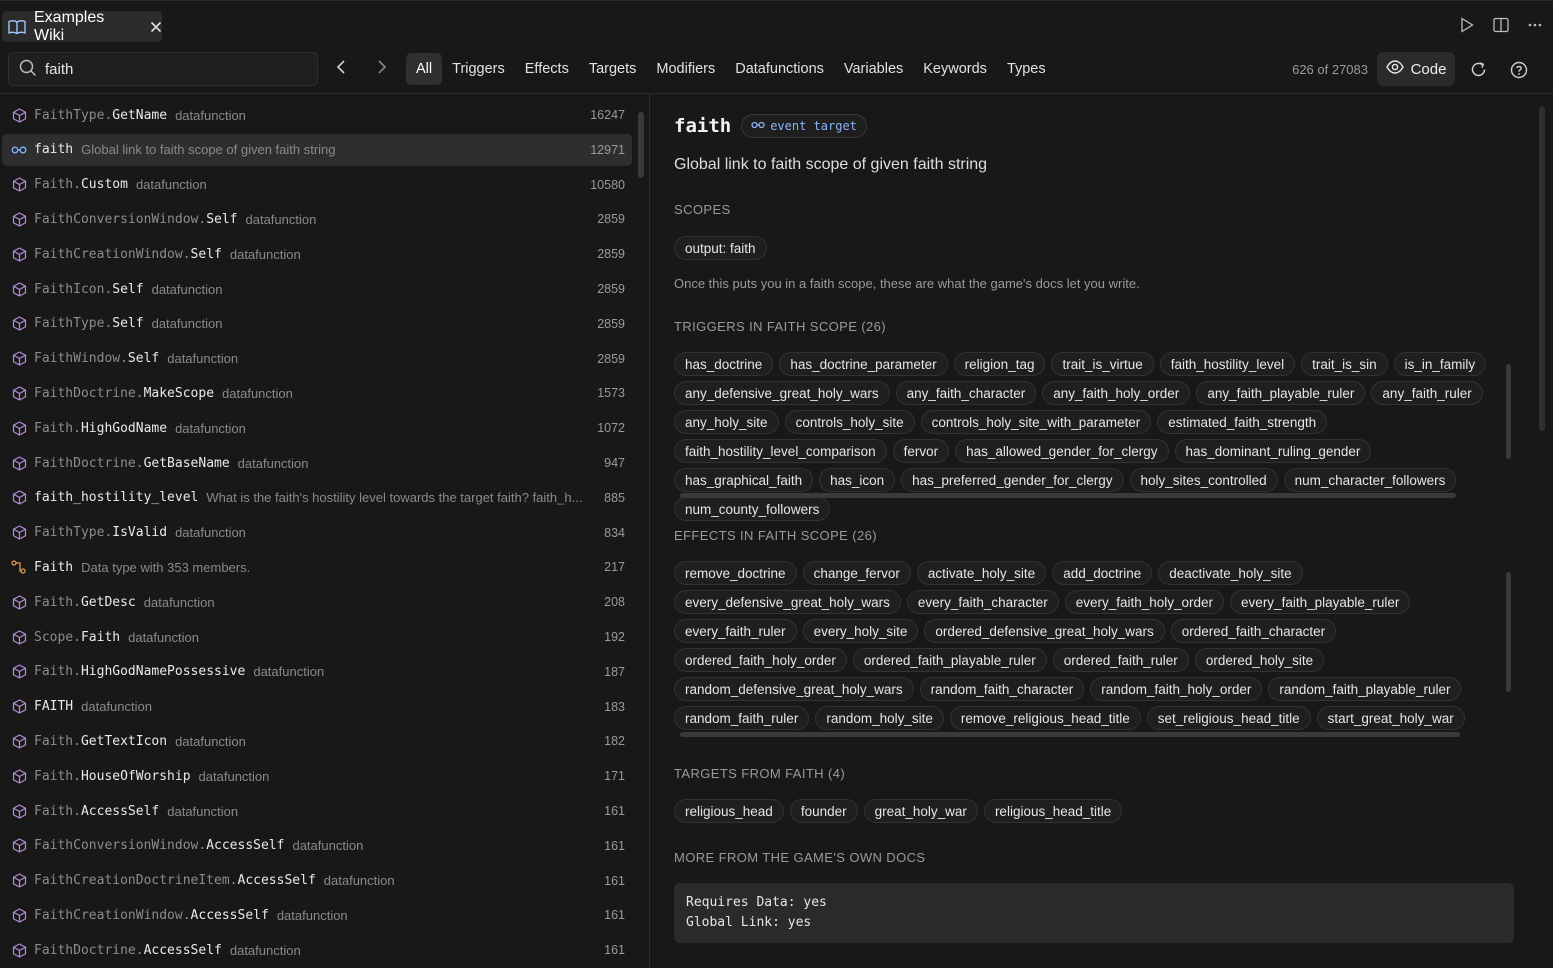 The image size is (1553, 968). What do you see at coordinates (1467, 25) in the screenshot?
I see `run-icon` at bounding box center [1467, 25].